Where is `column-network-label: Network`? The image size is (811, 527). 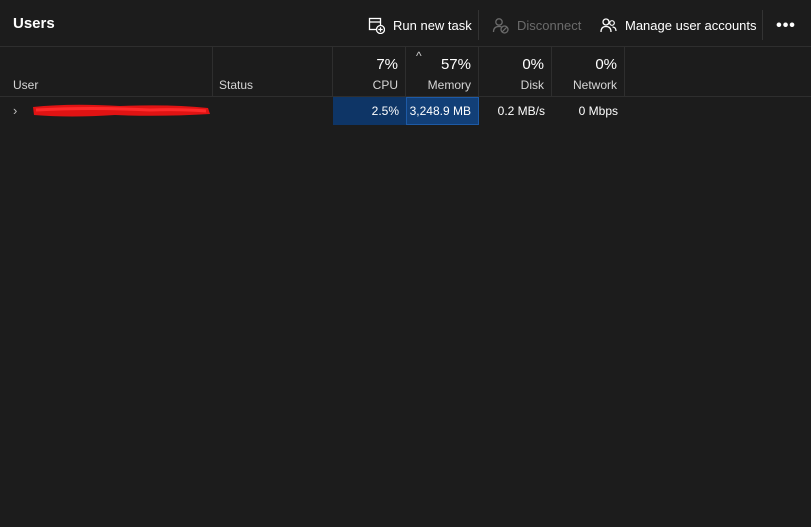
column-network-label: Network is located at coordinates (594, 85).